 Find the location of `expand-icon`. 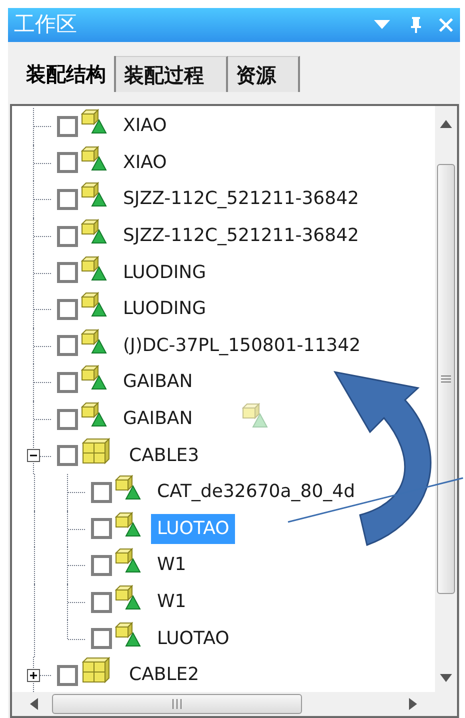

expand-icon is located at coordinates (33, 675).